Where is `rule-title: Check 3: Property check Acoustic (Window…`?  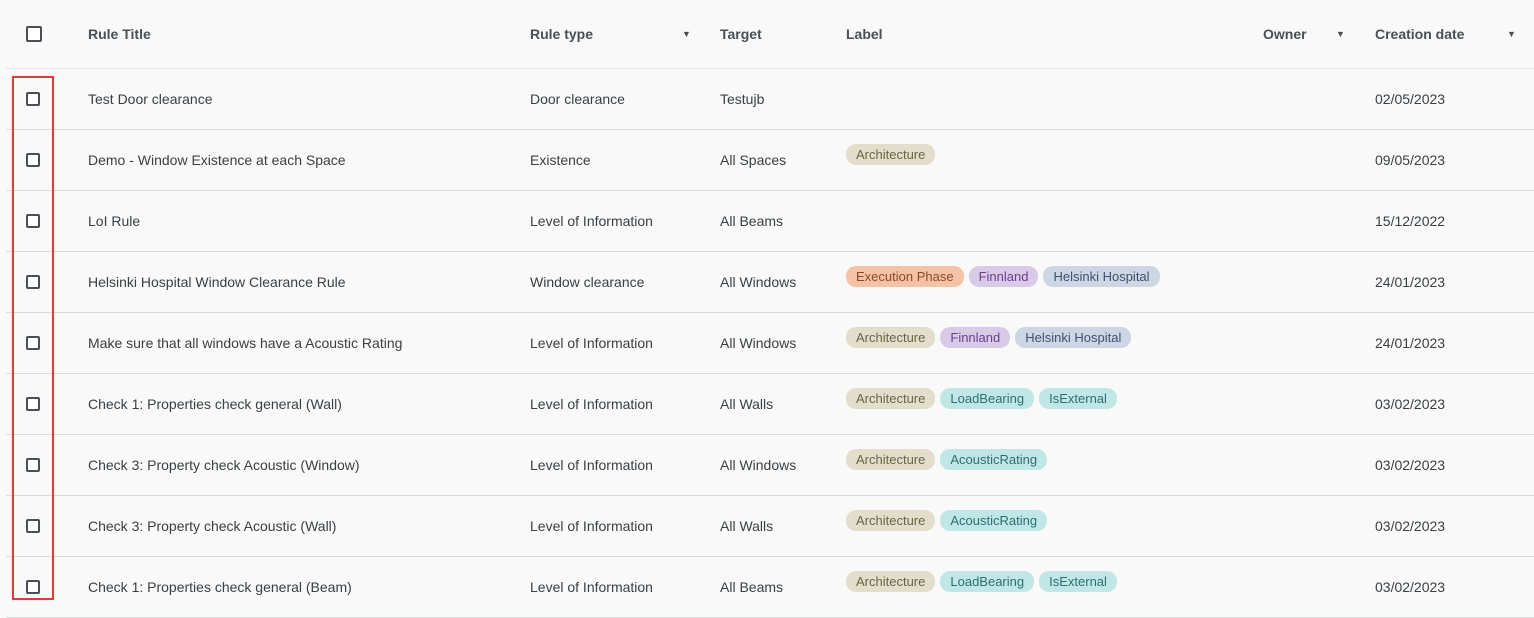 rule-title: Check 3: Property check Acoustic (Window… is located at coordinates (224, 465).